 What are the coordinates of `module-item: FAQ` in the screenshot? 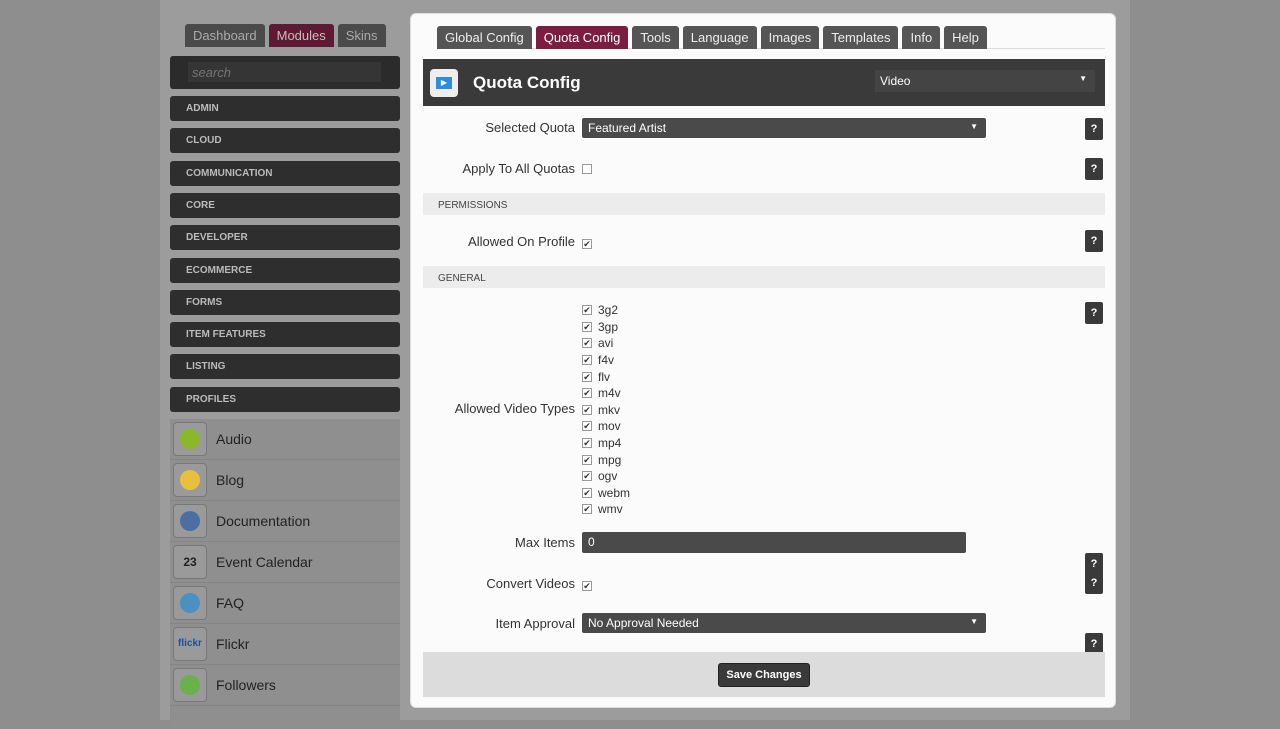 It's located at (285, 603).